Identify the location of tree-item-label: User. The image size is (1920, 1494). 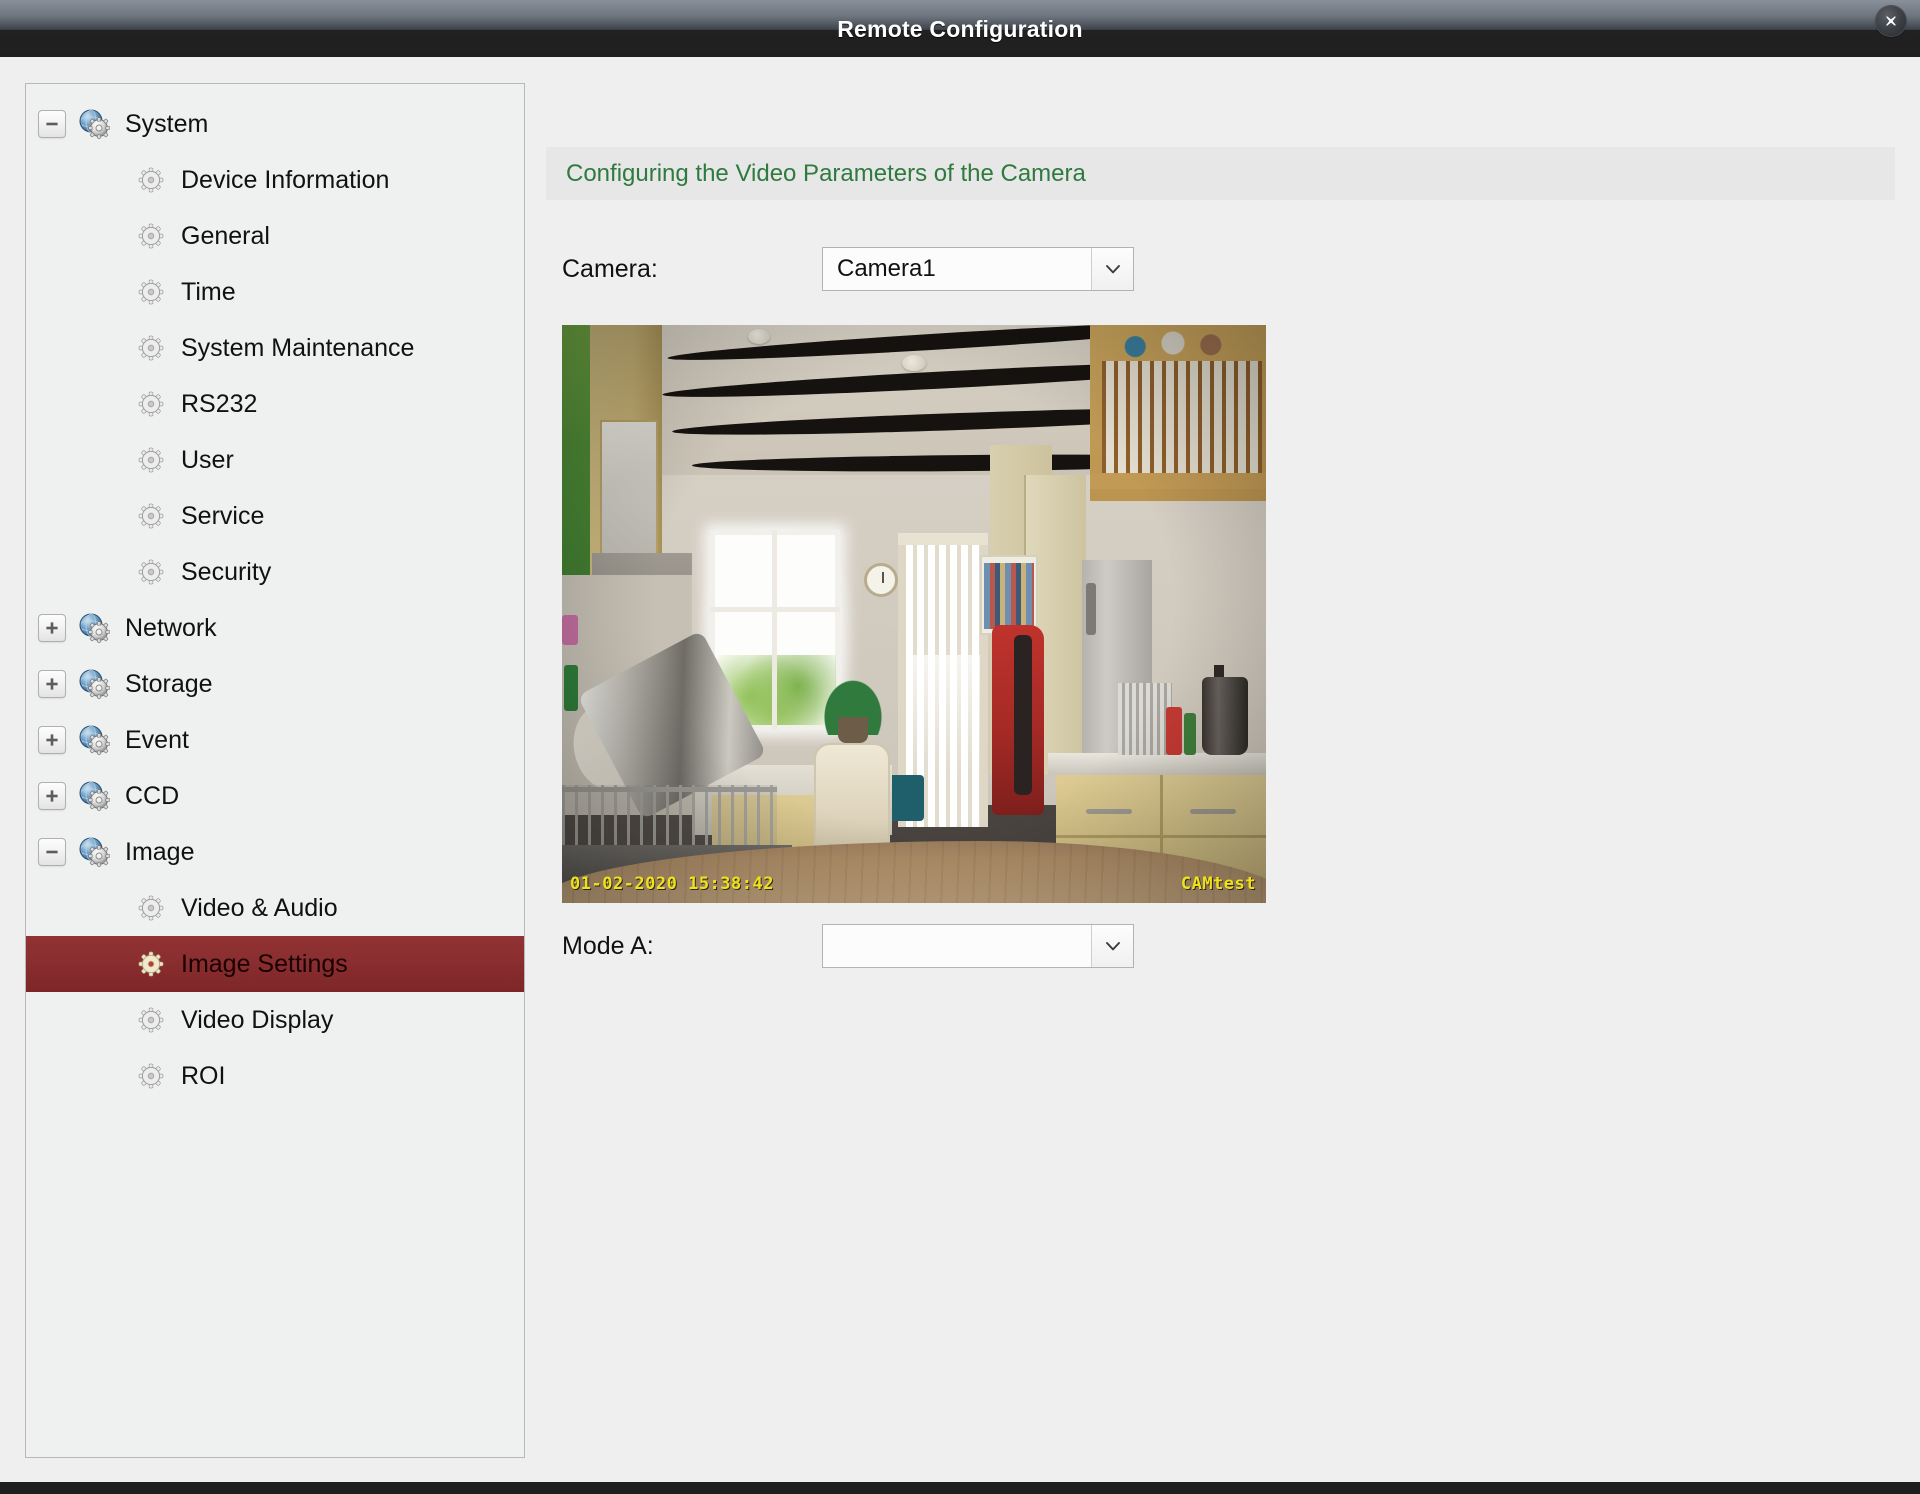
(207, 459).